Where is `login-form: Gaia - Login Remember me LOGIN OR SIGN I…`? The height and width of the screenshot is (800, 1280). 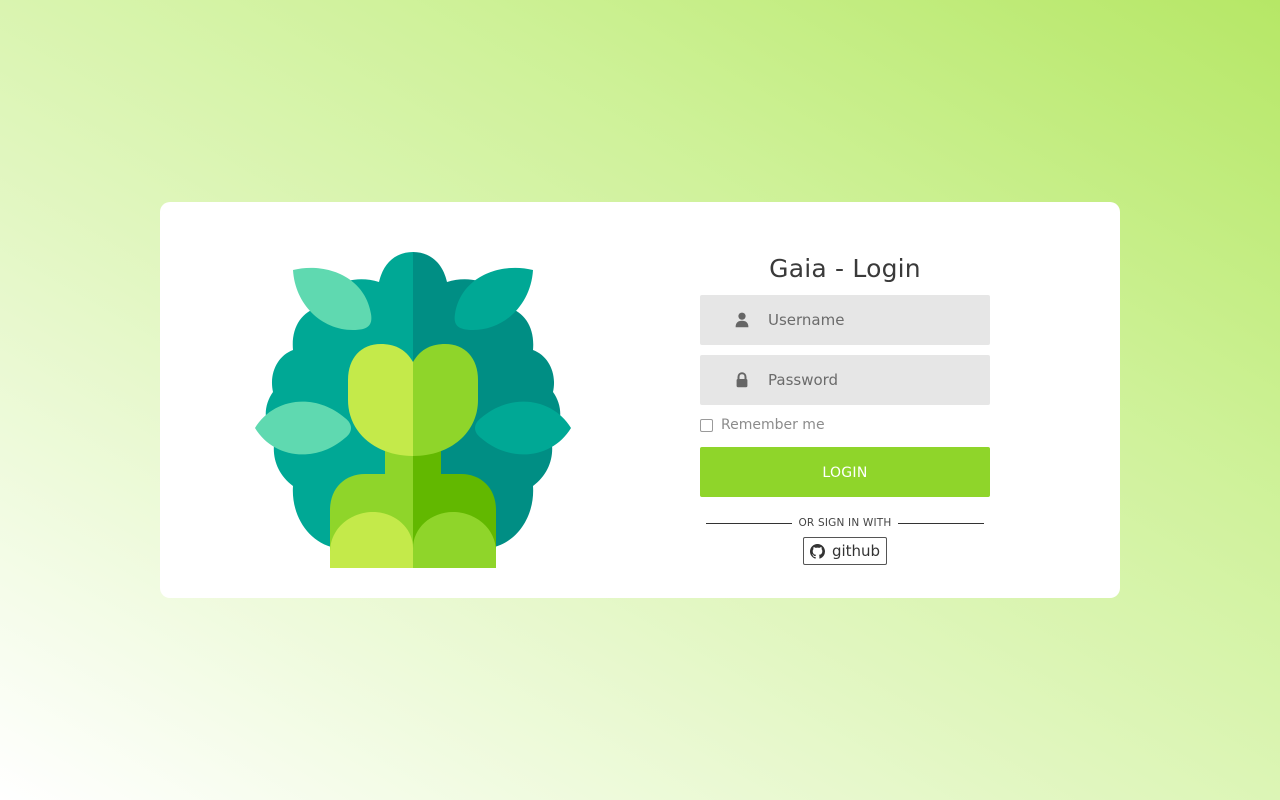 login-form: Gaia - Login Remember me LOGIN OR SIGN I… is located at coordinates (845, 407).